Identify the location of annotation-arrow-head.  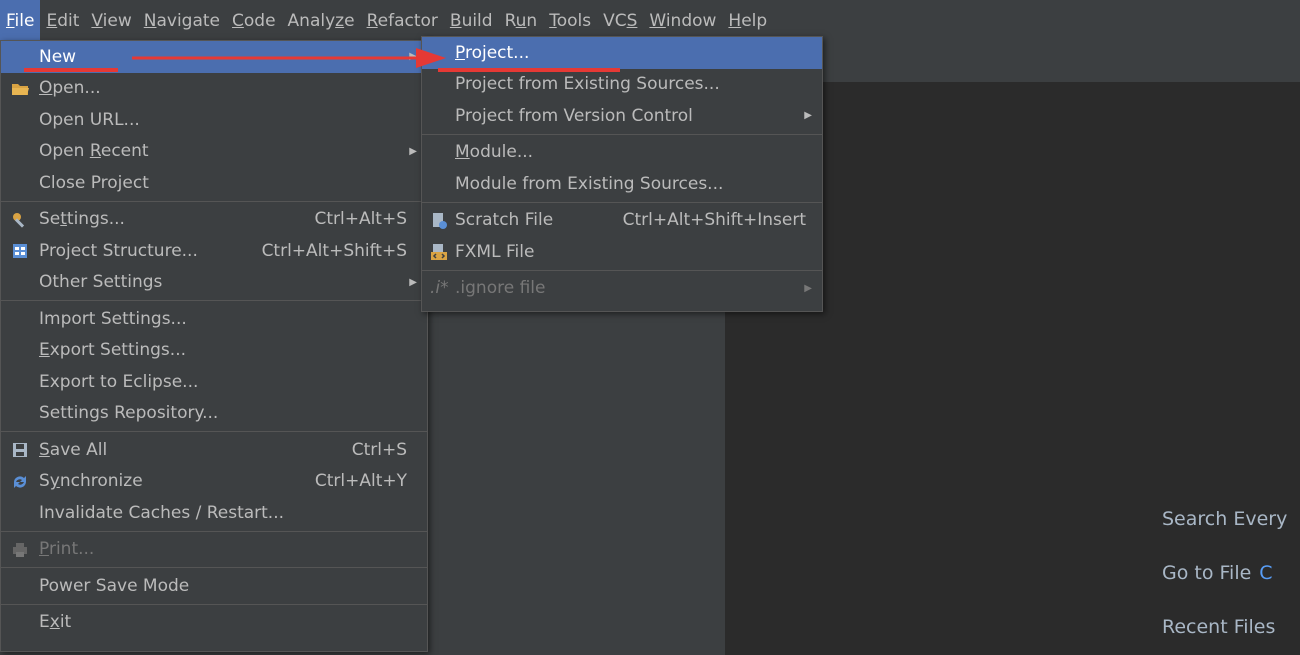
(431, 58).